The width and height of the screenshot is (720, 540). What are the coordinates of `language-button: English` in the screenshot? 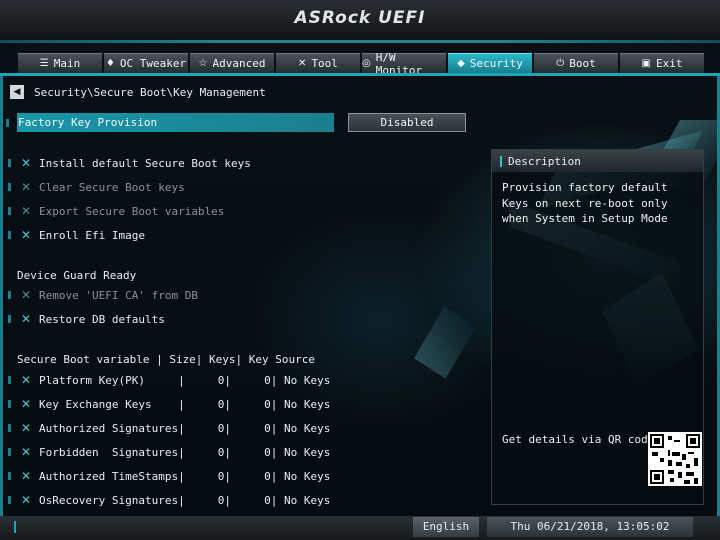 It's located at (446, 527).